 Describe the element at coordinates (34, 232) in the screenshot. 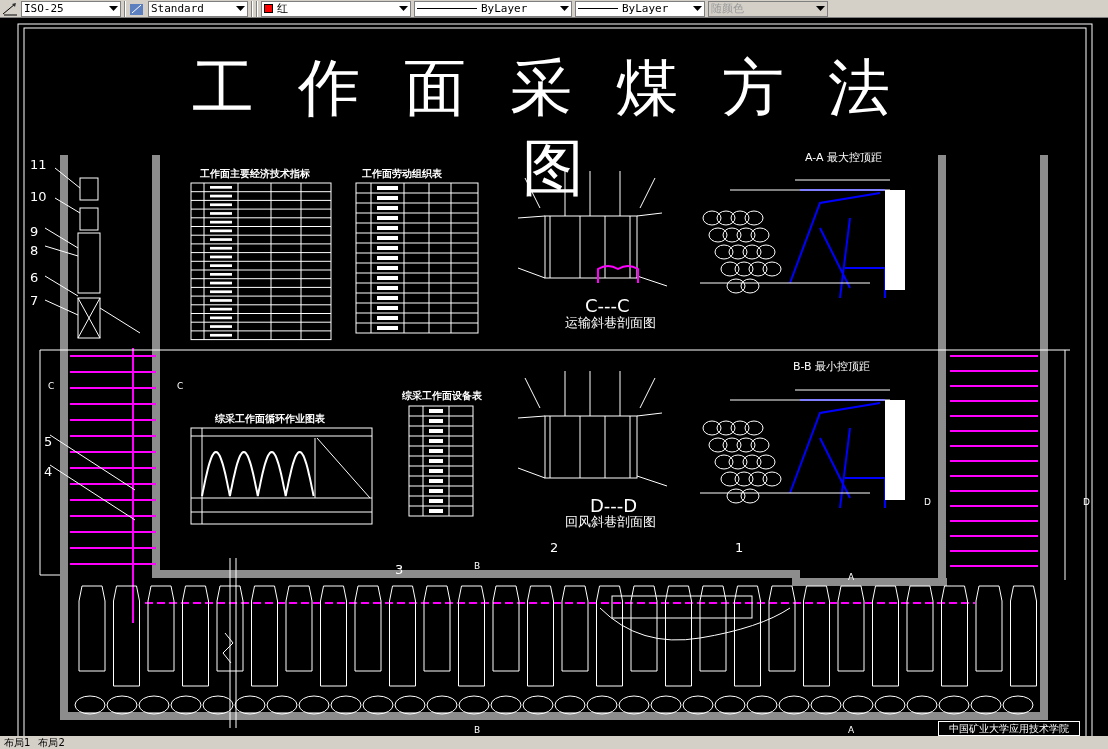

I see `callout-number: 9` at that location.